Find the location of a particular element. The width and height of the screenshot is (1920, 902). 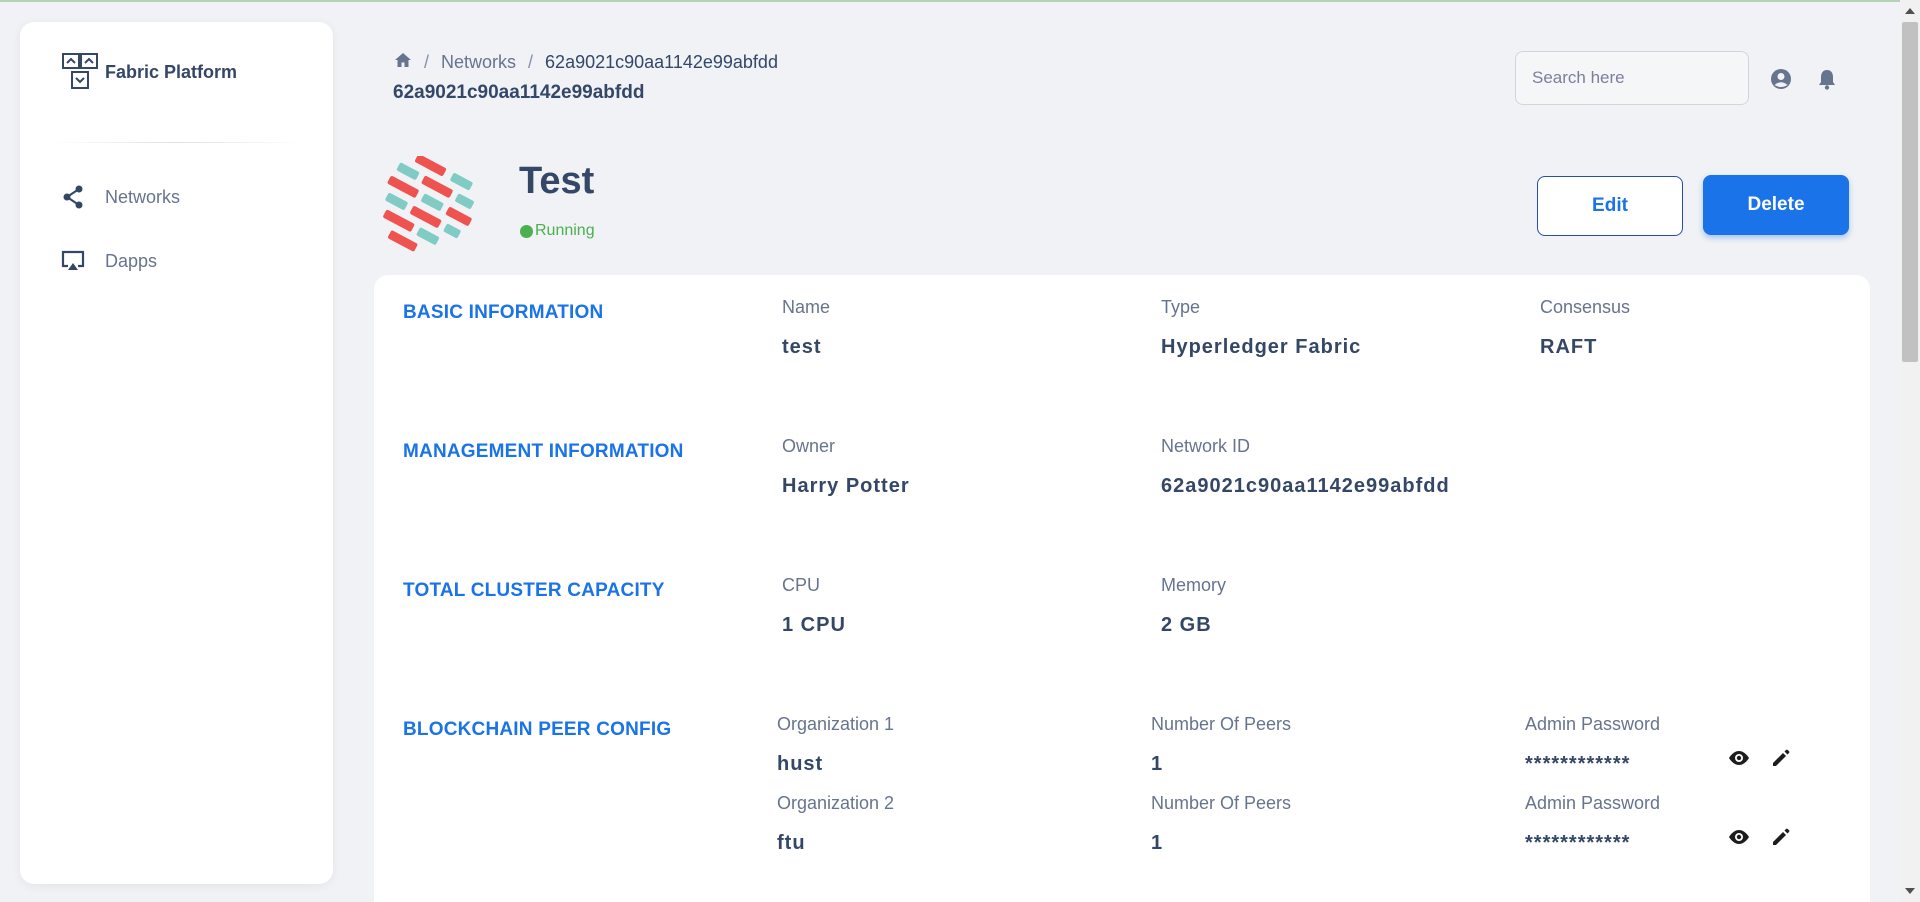

network-logo-icon is located at coordinates (428, 204).